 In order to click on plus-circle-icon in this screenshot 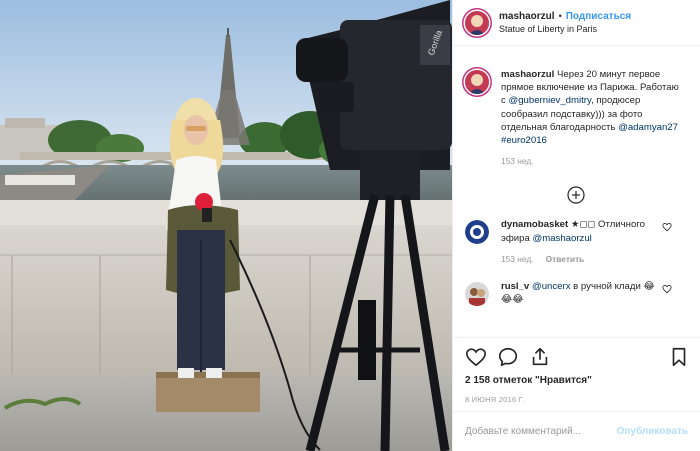, I will do `click(575, 195)`.